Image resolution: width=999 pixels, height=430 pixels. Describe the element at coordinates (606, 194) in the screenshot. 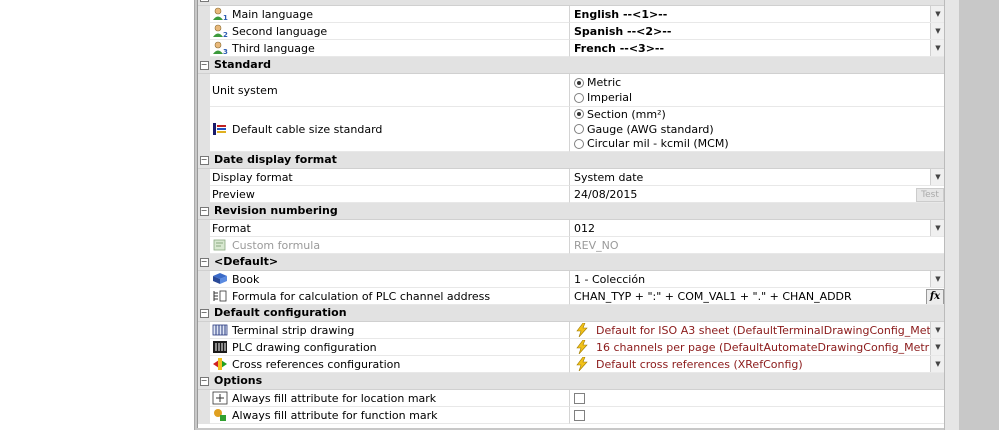

I see `preview-value: 24/08/2015` at that location.